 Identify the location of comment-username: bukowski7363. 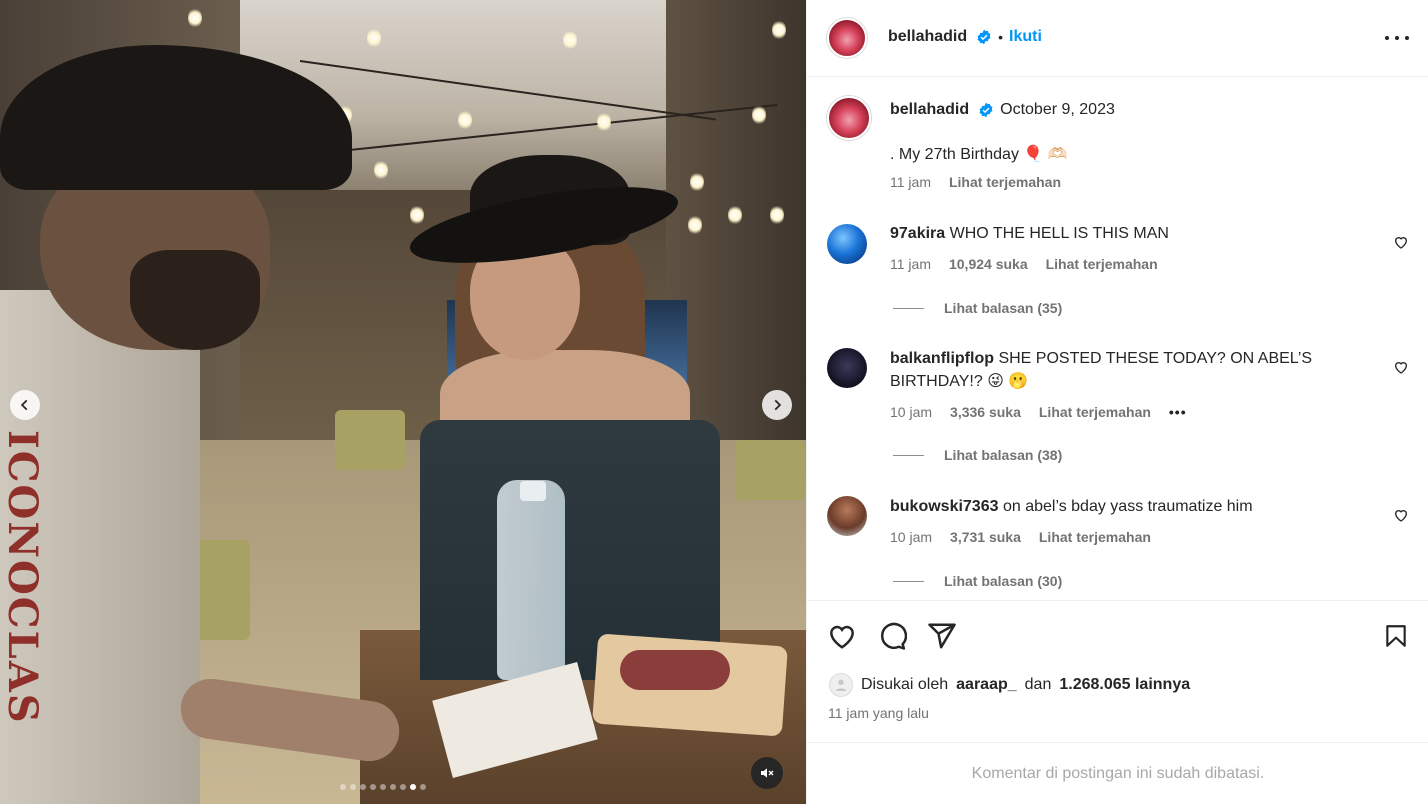
(944, 506).